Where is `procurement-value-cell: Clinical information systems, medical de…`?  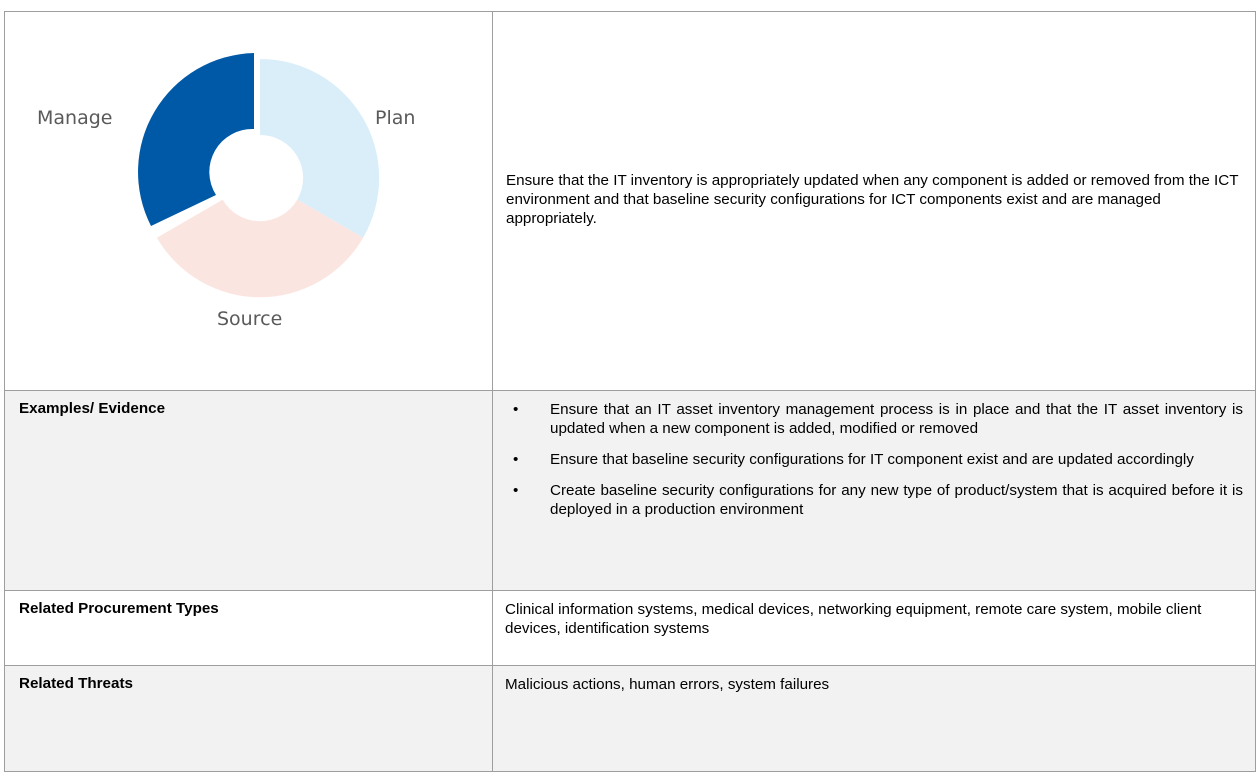
procurement-value-cell: Clinical information systems, medical de… is located at coordinates (874, 628).